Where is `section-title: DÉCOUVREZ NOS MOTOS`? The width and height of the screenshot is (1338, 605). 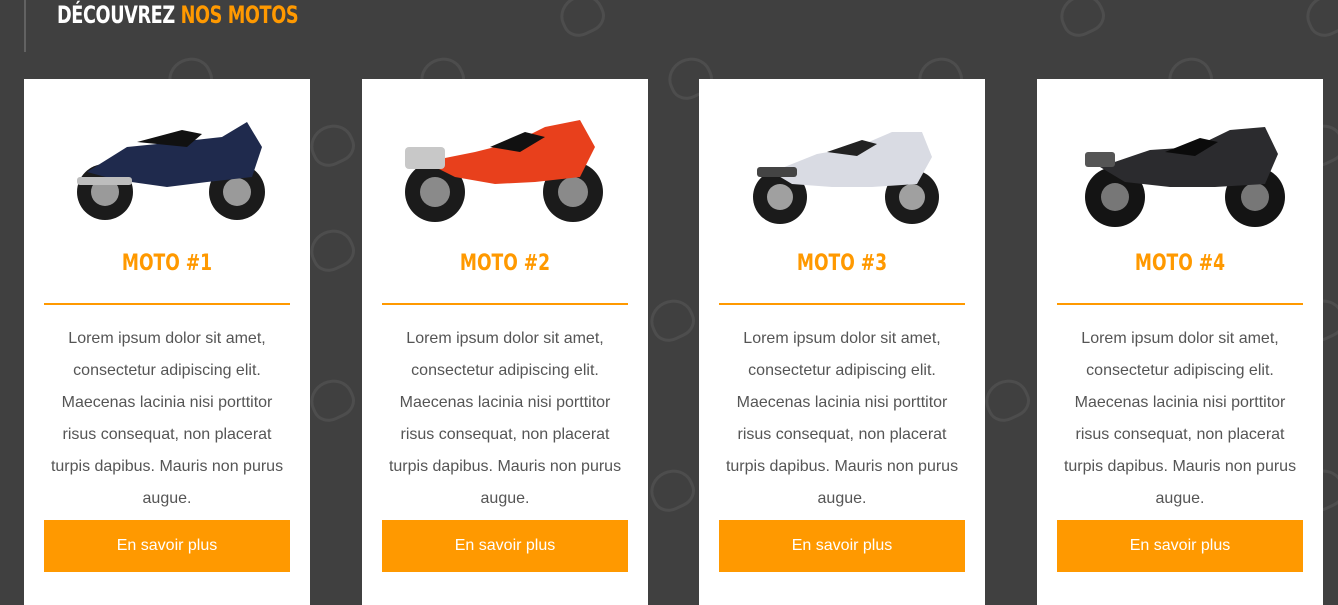 section-title: DÉCOUVREZ NOS MOTOS is located at coordinates (178, 15).